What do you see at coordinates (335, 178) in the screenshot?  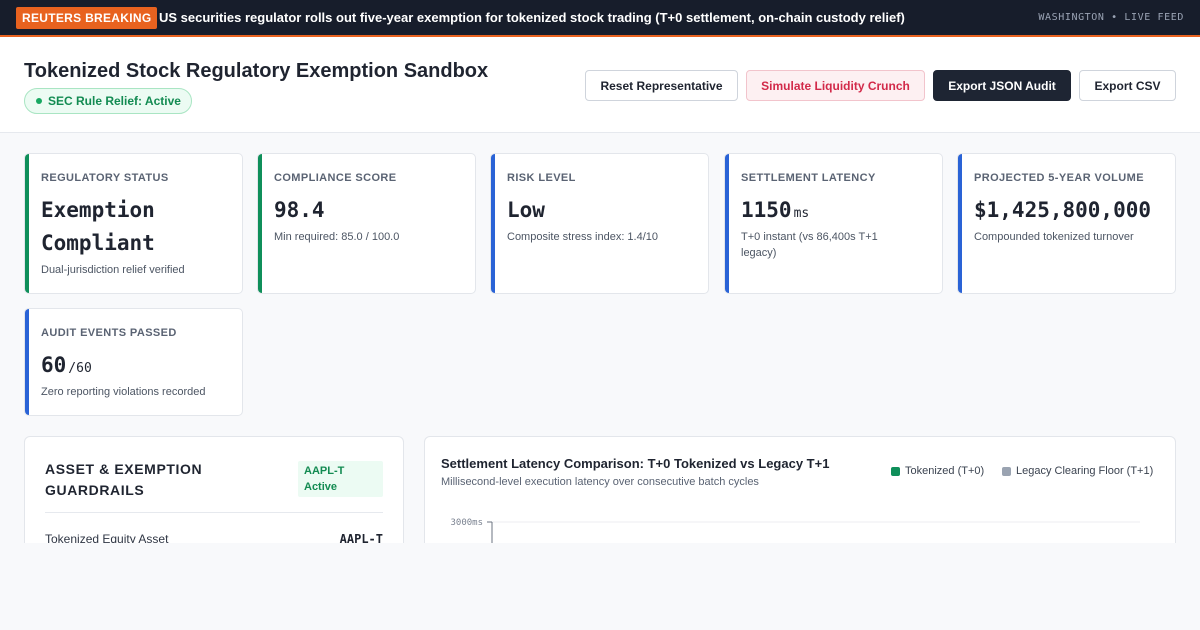 I see `metric-label: COMPLIANCE SCORE` at bounding box center [335, 178].